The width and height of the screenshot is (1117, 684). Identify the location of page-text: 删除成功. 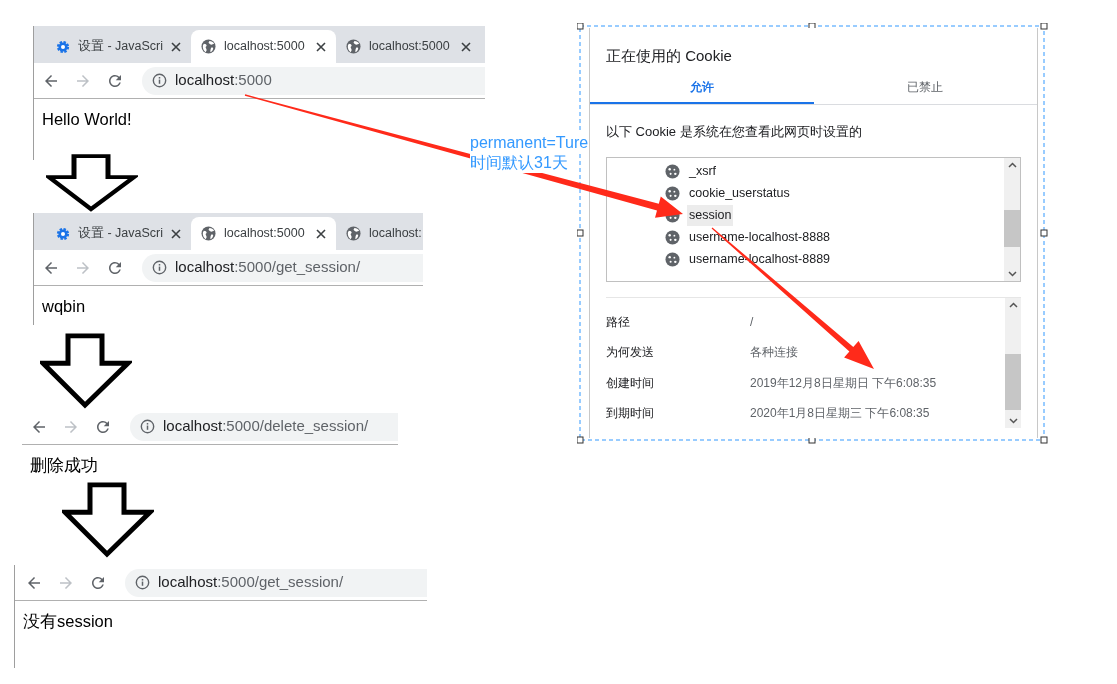
(64, 465).